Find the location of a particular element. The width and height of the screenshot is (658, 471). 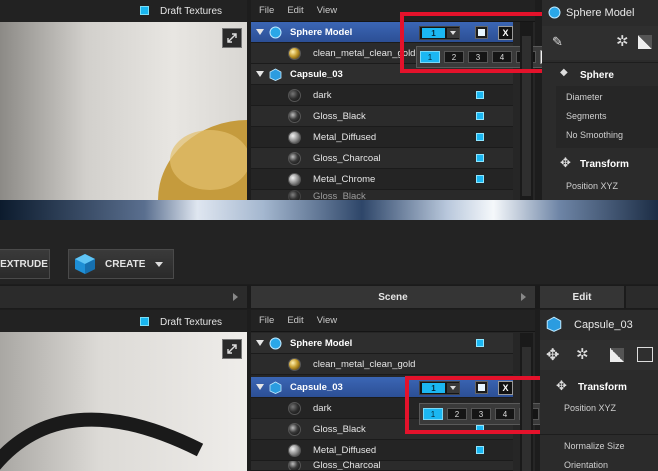

field-diameter: Diameter is located at coordinates (584, 97).